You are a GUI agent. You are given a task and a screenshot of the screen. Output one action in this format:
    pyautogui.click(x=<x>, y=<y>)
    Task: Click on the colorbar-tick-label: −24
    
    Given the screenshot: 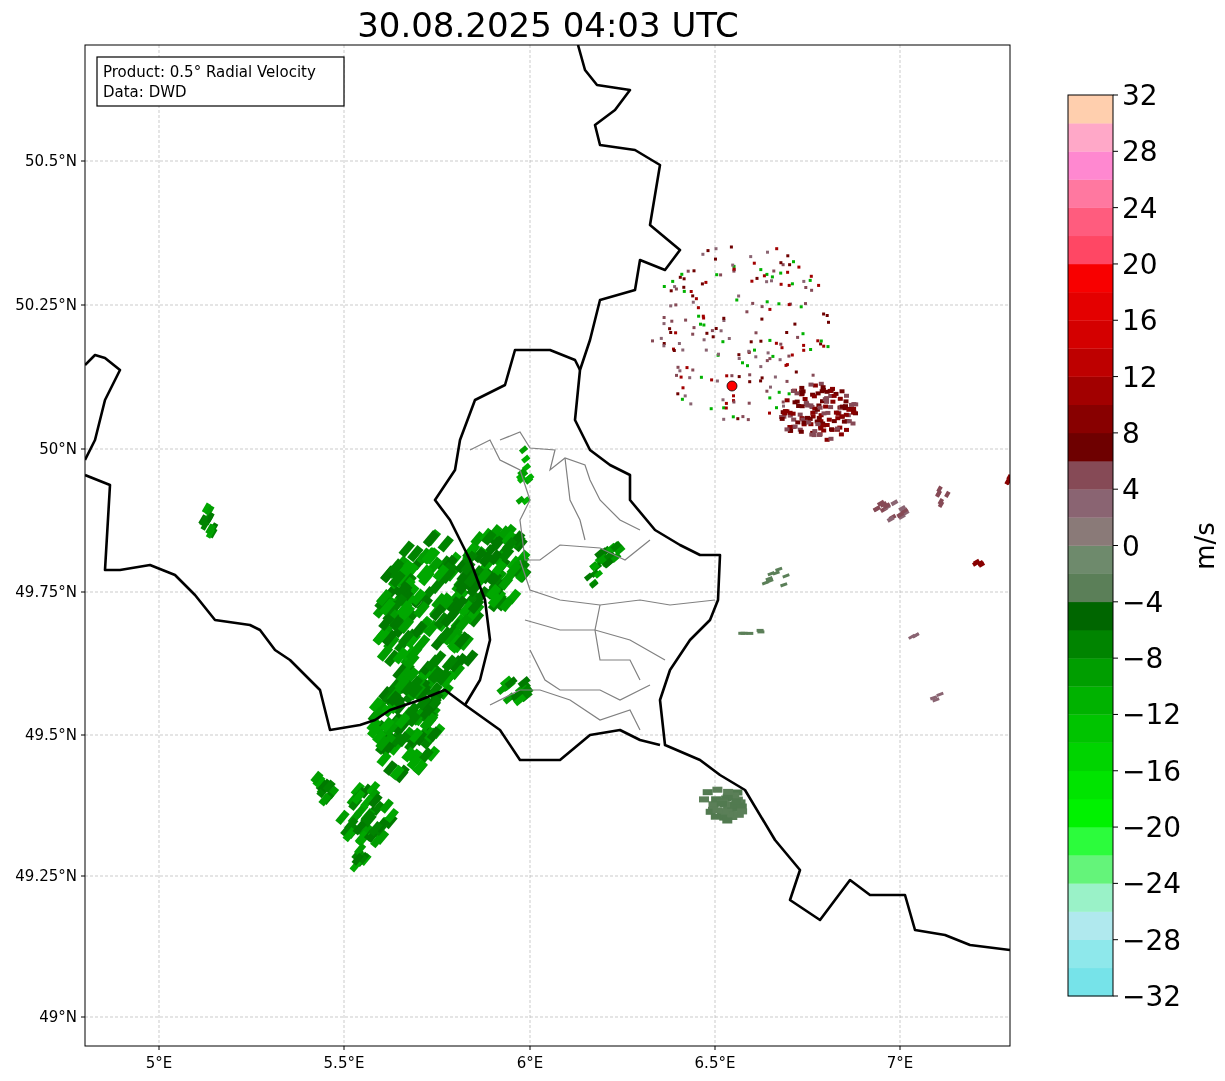 What is the action you would take?
    pyautogui.click(x=1152, y=884)
    